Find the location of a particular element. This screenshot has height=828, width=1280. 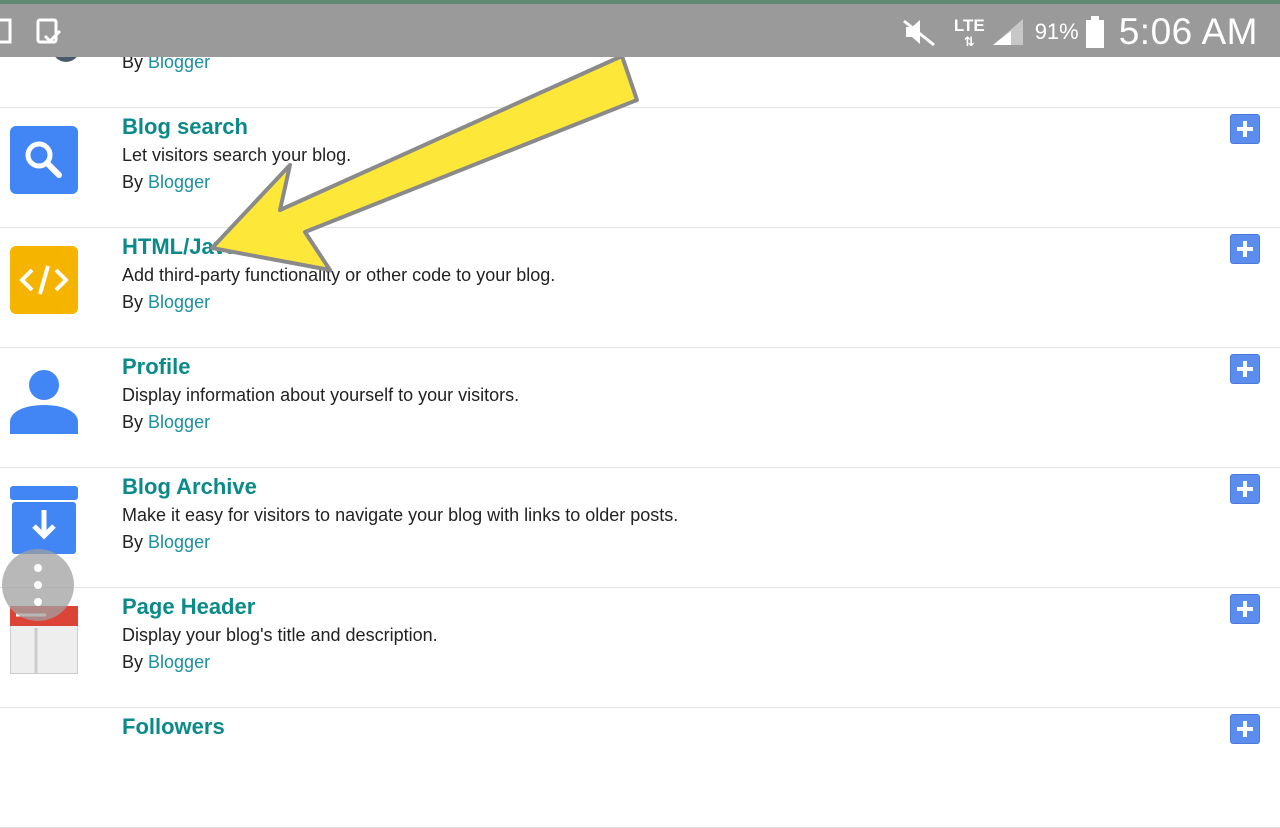

gadget-title: Followers is located at coordinates (173, 727).